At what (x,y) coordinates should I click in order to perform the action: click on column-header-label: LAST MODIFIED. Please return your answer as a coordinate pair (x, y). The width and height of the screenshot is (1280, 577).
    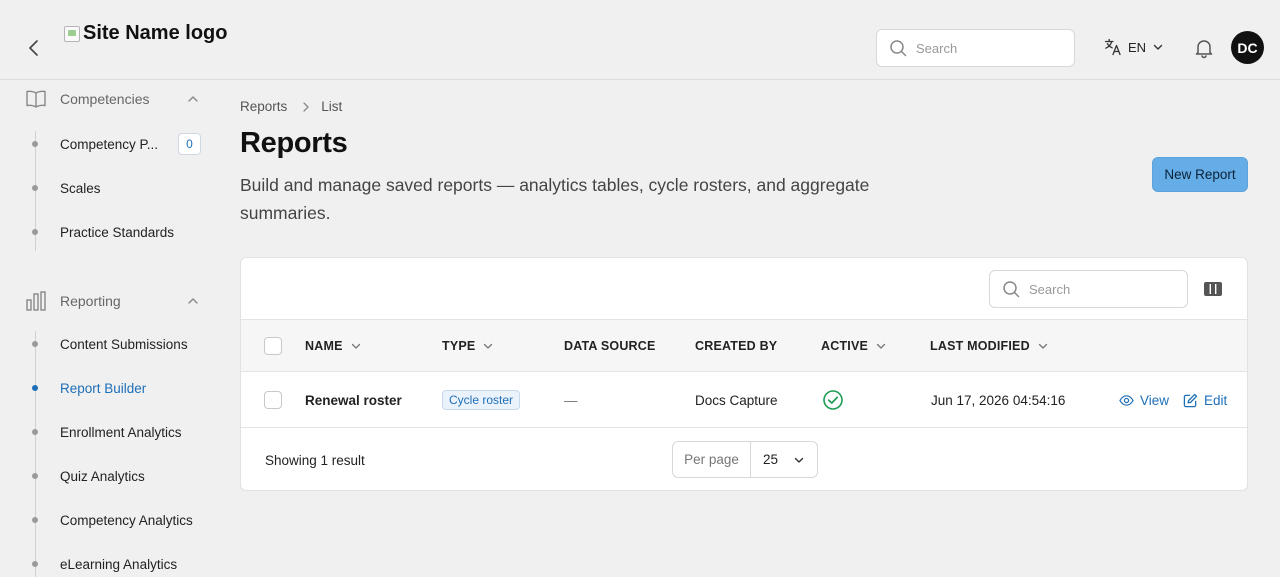
    Looking at the image, I should click on (980, 346).